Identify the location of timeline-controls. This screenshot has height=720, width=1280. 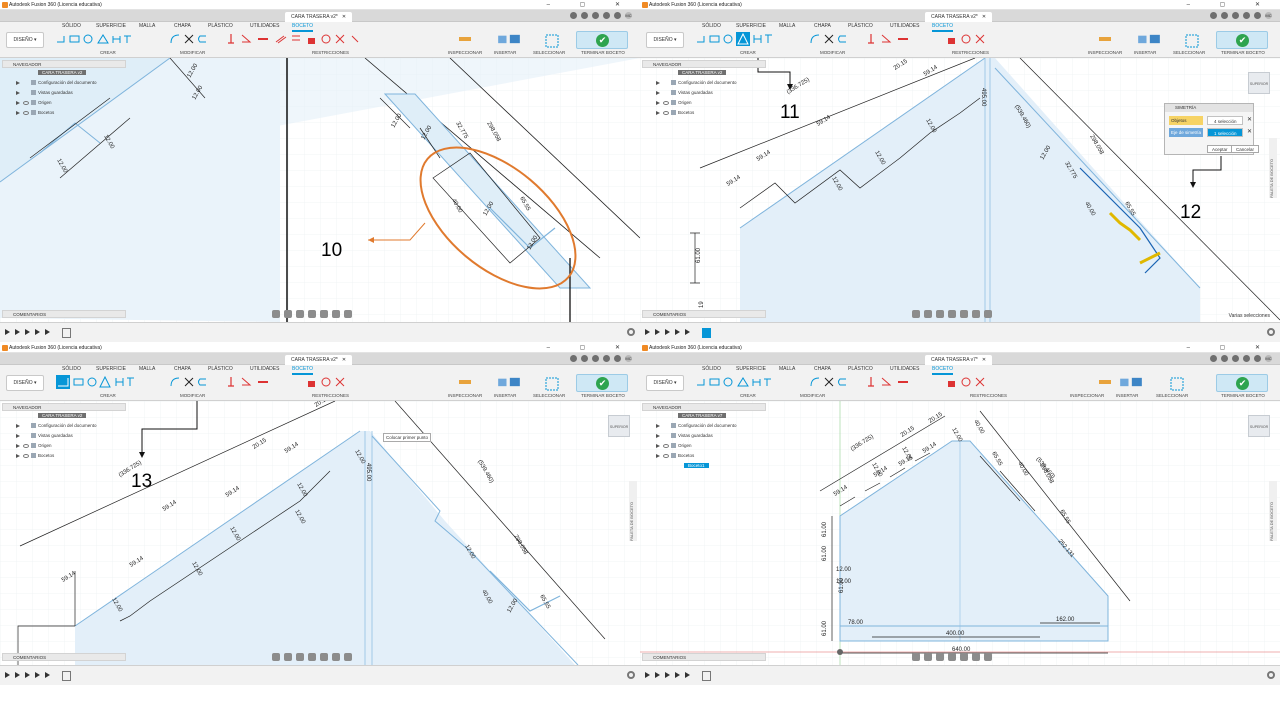
(667, 332).